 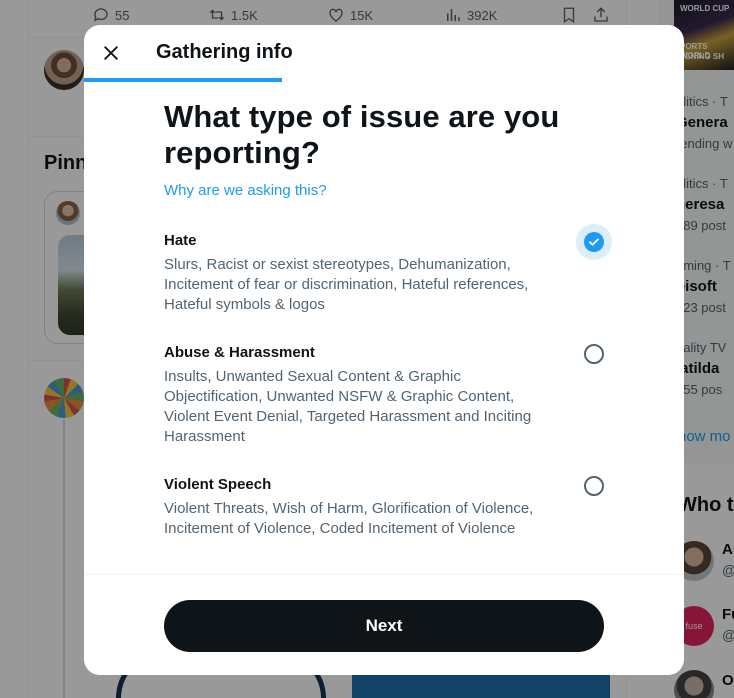 I want to click on check-icon, so click(x=594, y=242).